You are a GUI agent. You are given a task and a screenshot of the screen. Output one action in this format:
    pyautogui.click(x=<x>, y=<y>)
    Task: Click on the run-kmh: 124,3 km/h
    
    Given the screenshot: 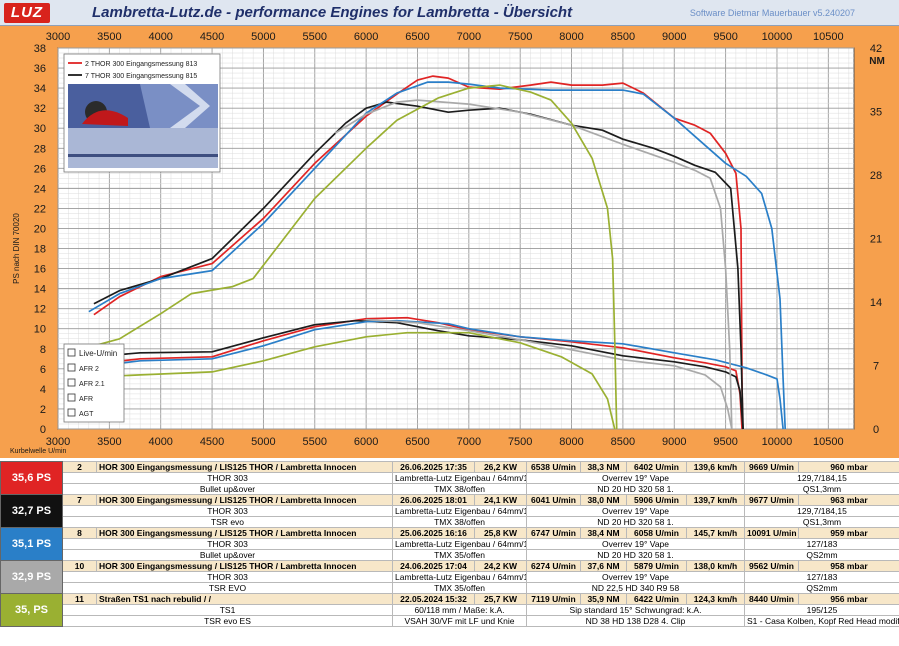 What is the action you would take?
    pyautogui.click(x=715, y=599)
    